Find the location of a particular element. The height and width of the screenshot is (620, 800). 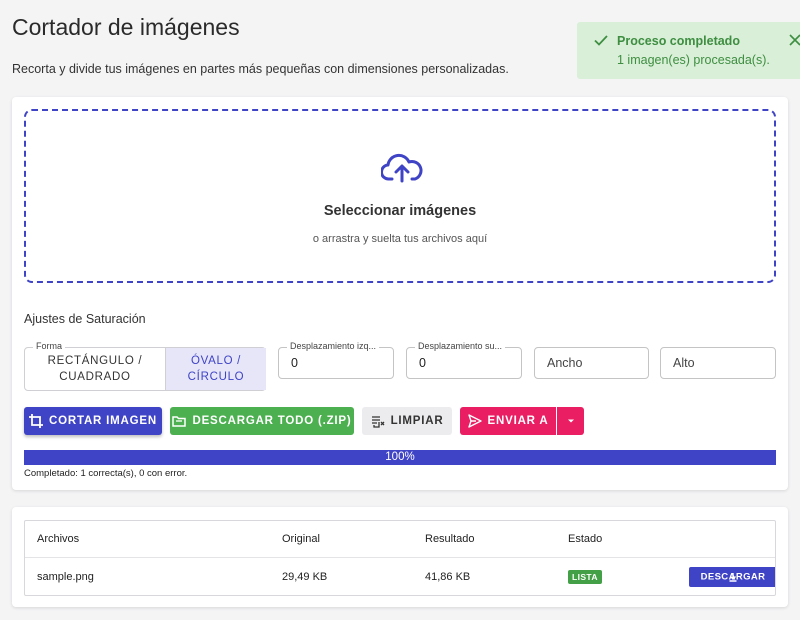

dropzone-subtitle: o arrastra y suelta tus archivos aquí is located at coordinates (400, 239).